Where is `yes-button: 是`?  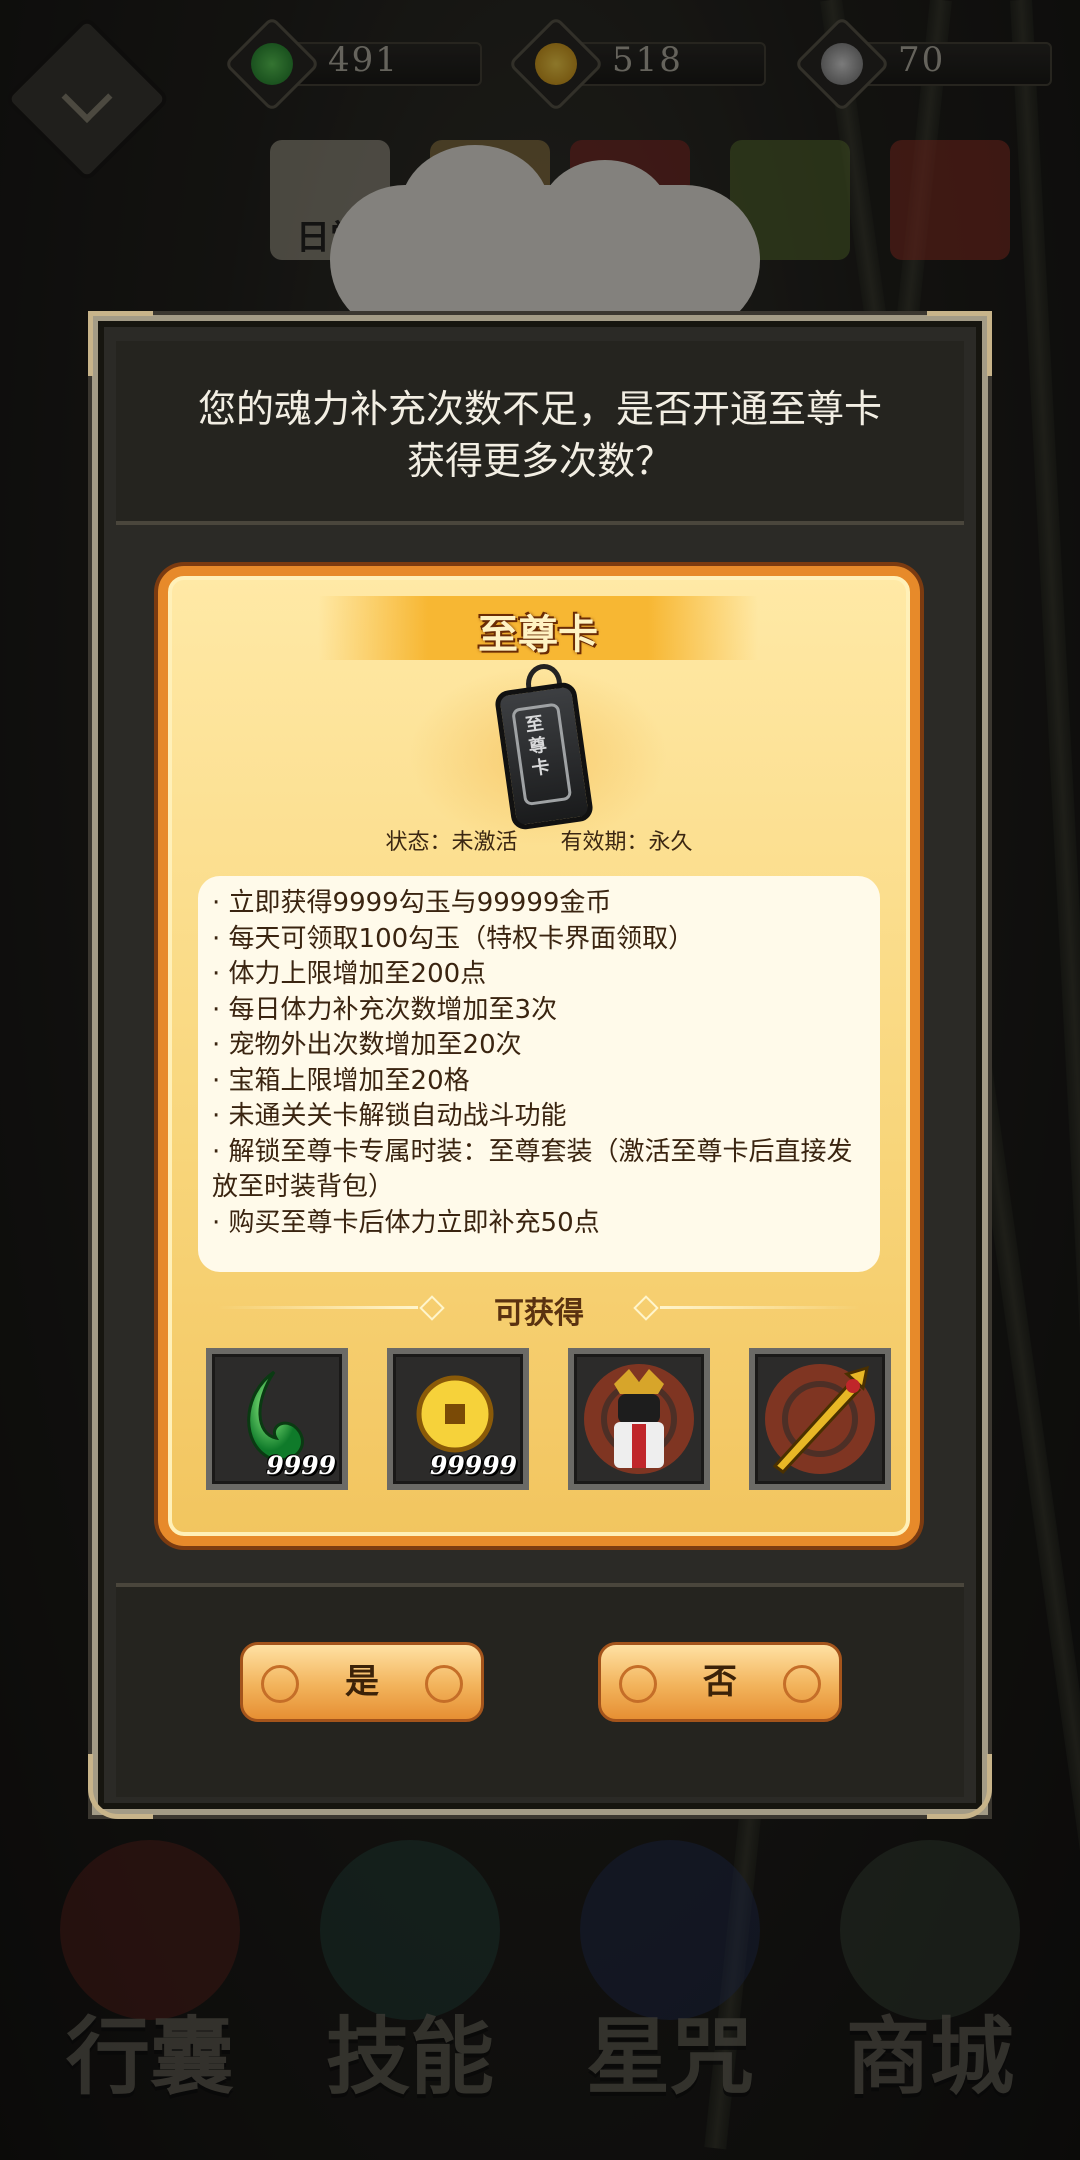
yes-button: 是 is located at coordinates (362, 1682).